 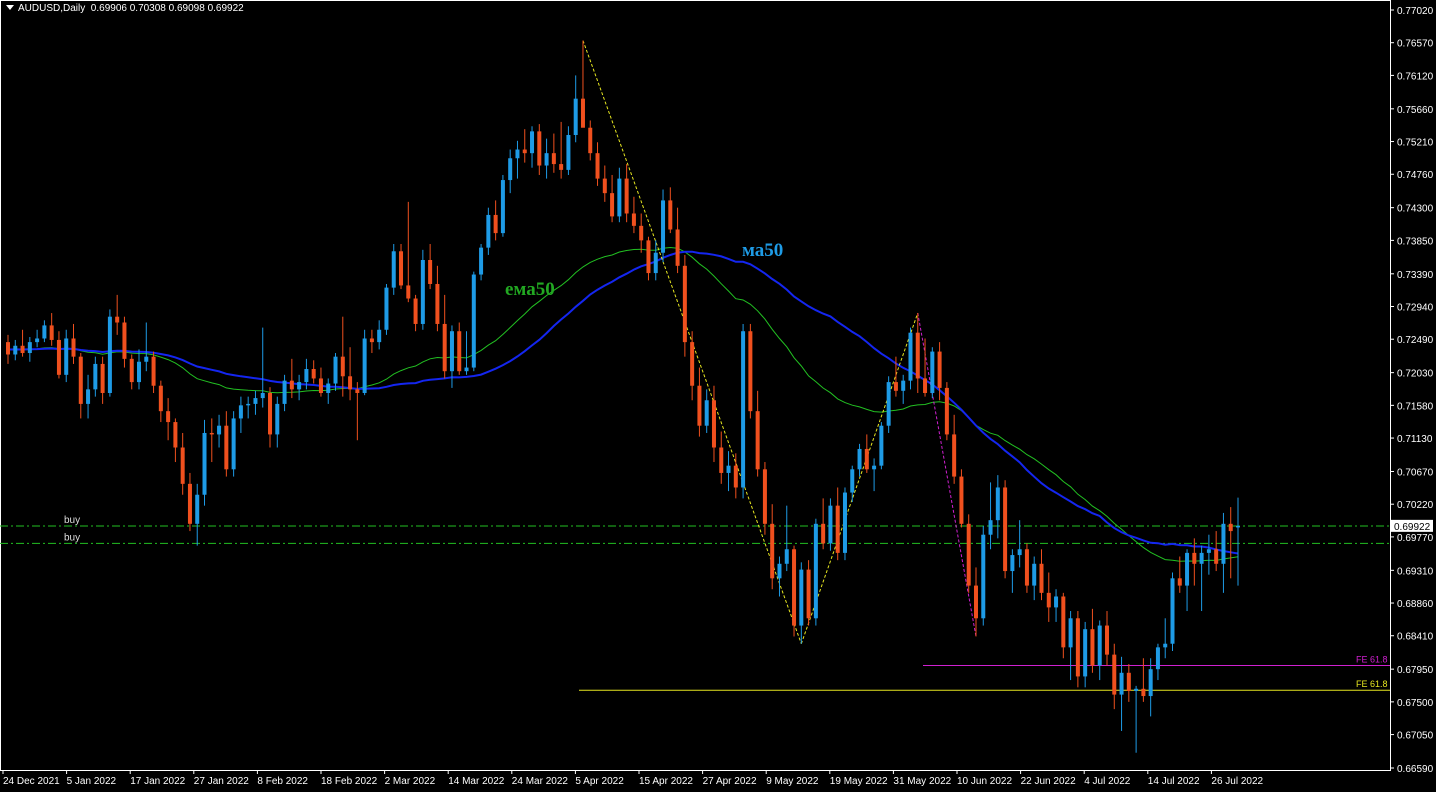 I want to click on y-tick-label: 0.76570, so click(x=1415, y=44).